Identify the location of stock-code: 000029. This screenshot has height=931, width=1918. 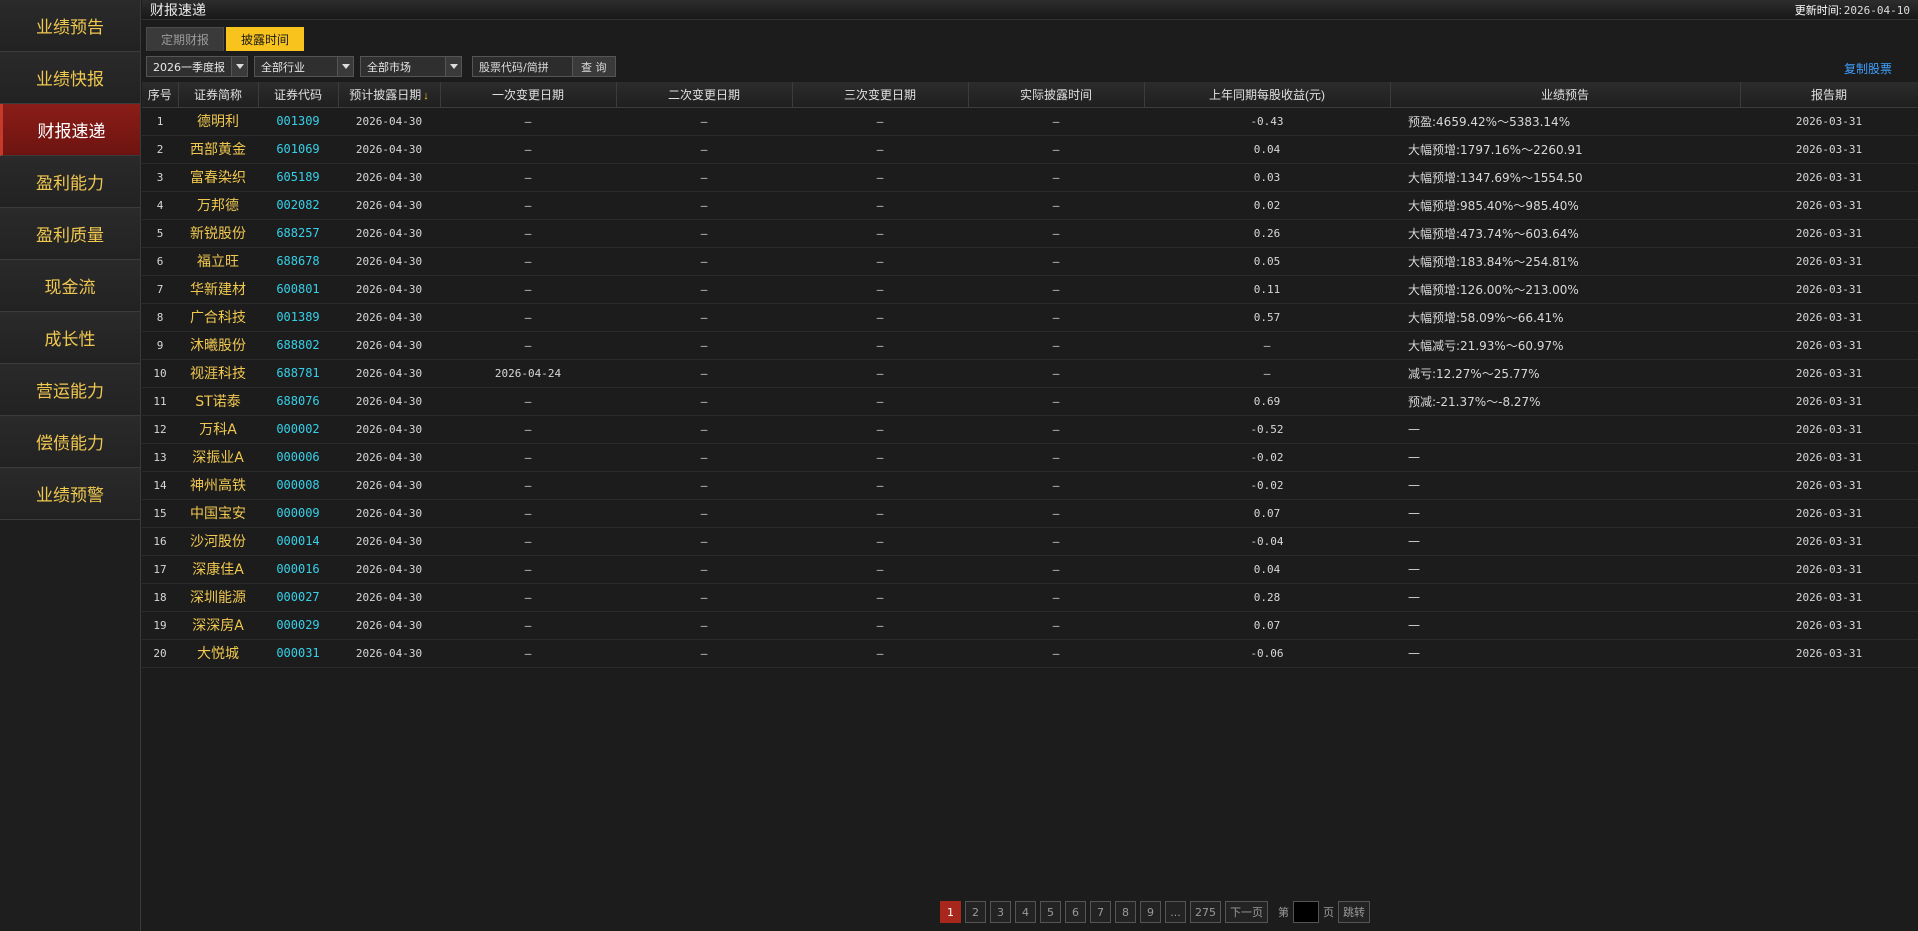
(298, 625).